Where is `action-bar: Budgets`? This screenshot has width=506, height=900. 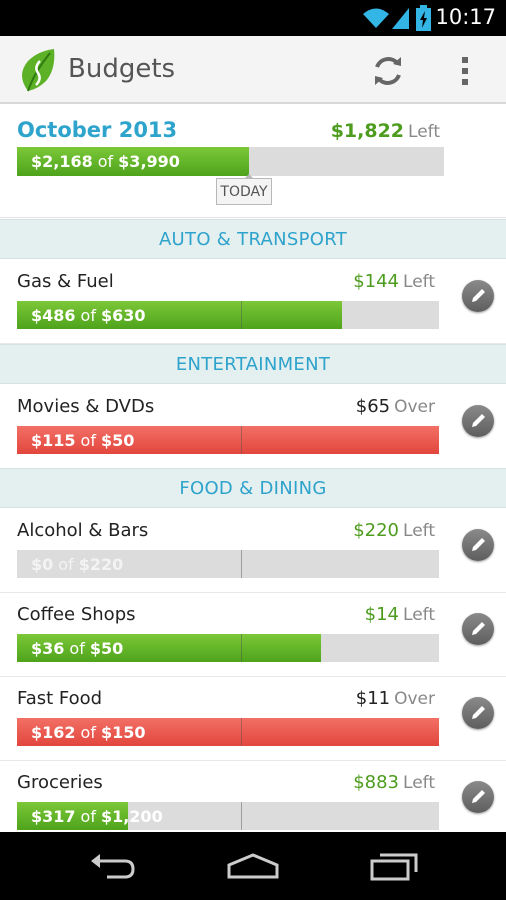
action-bar: Budgets is located at coordinates (253, 70).